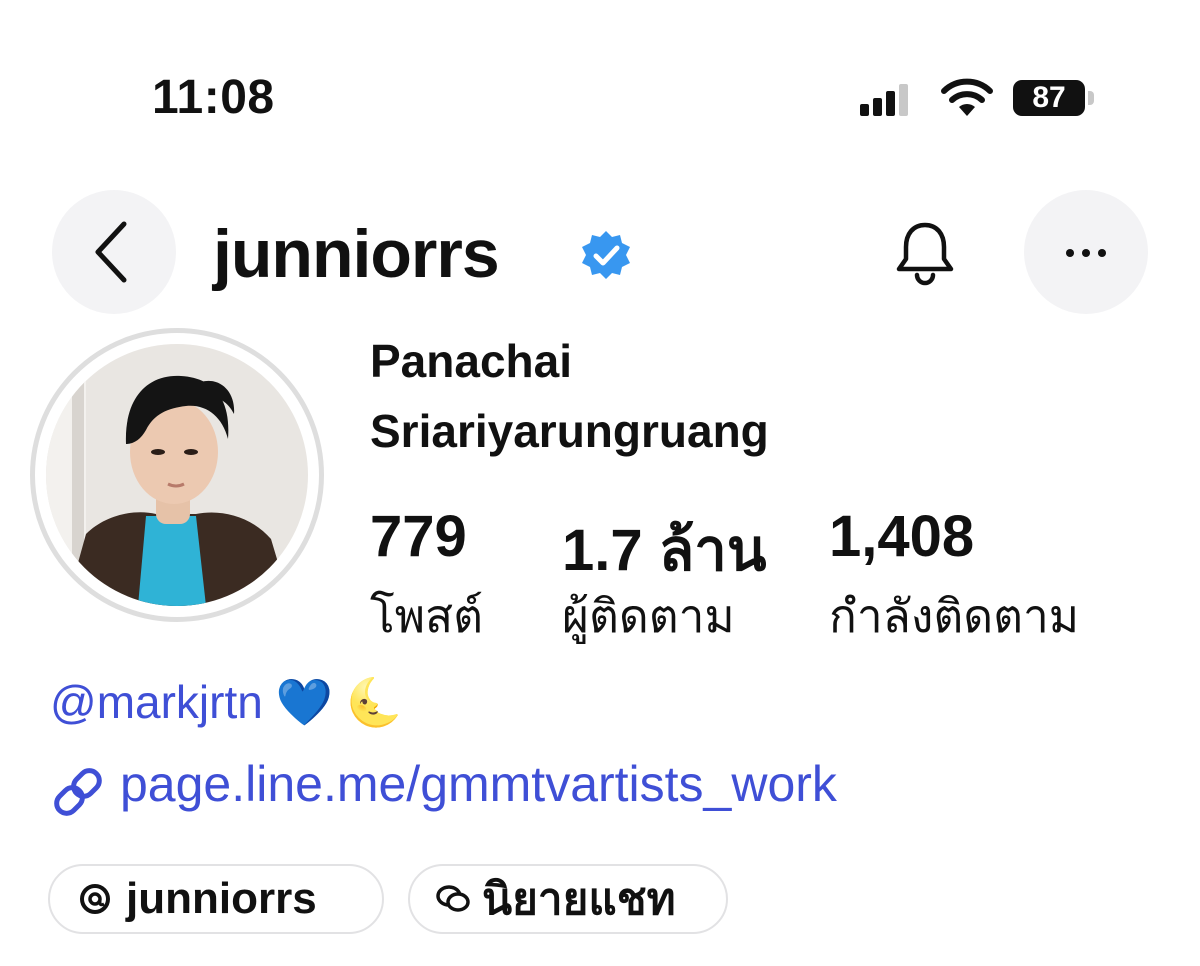 This screenshot has width=1200, height=966. What do you see at coordinates (221, 898) in the screenshot?
I see `threads-chip-label: junniorrs` at bounding box center [221, 898].